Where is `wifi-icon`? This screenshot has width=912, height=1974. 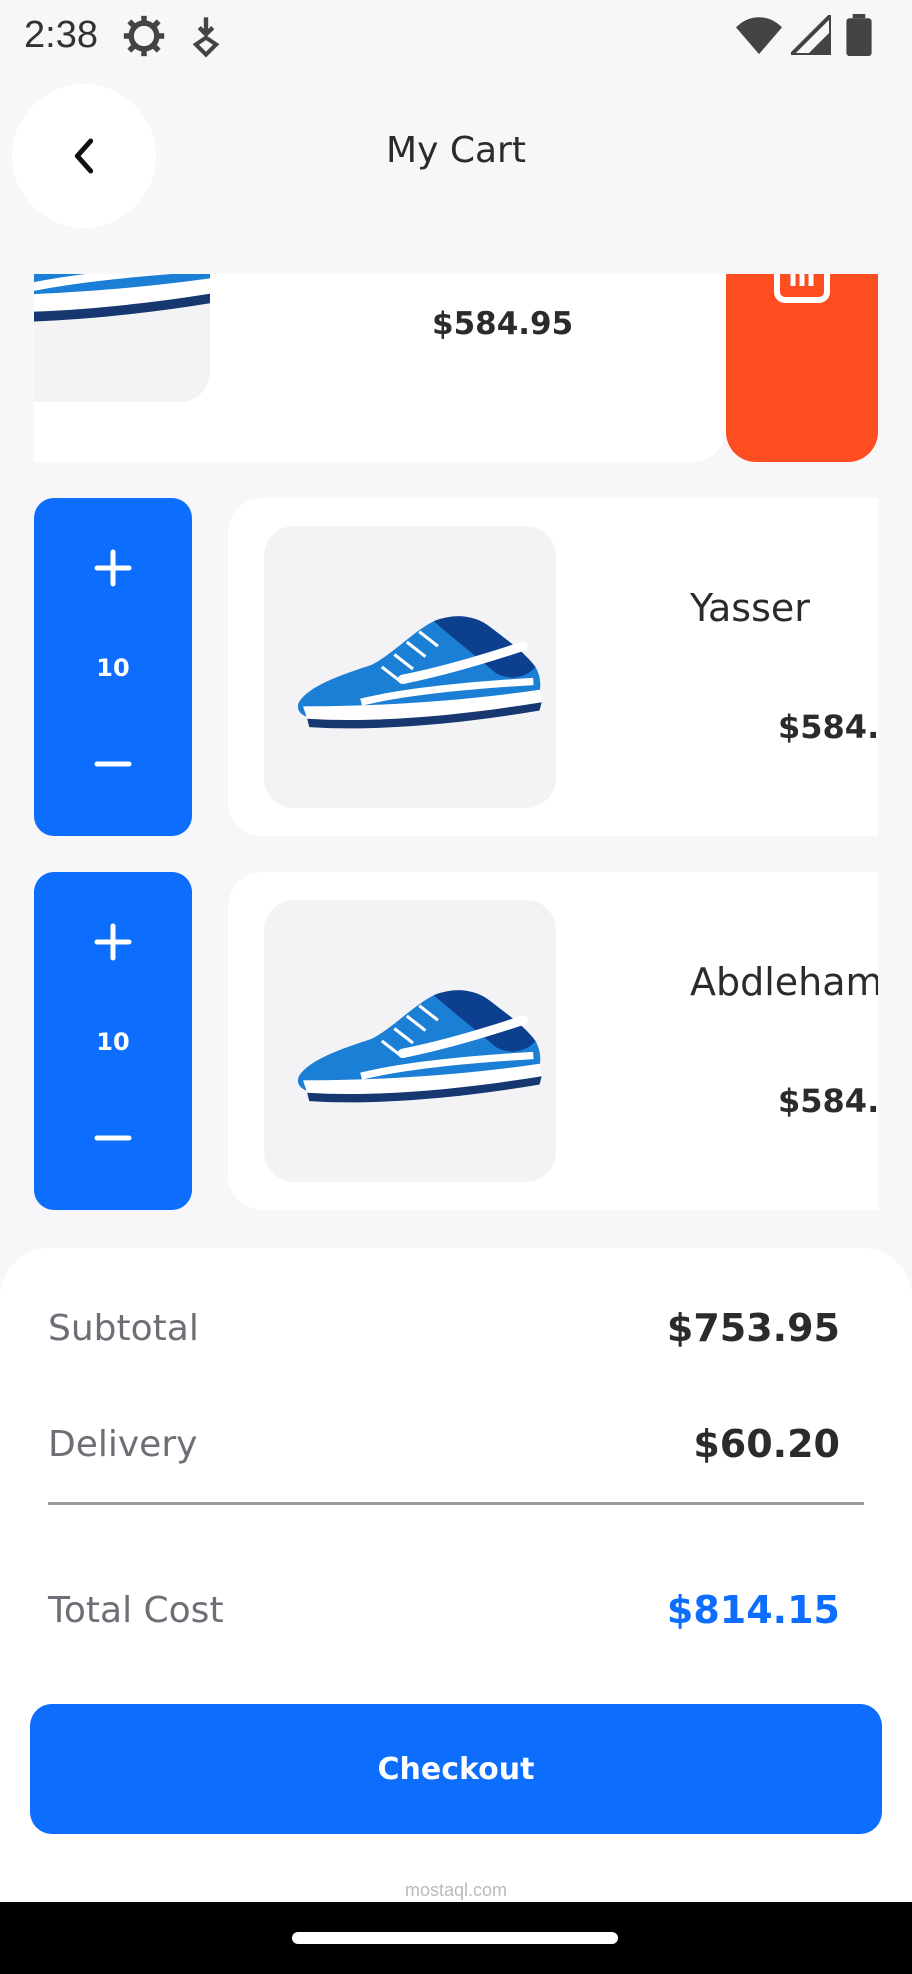
wifi-icon is located at coordinates (758, 36).